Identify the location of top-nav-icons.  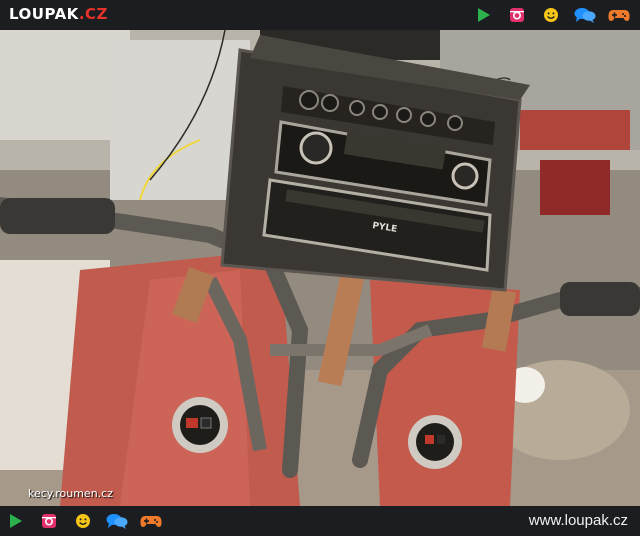
(545, 15).